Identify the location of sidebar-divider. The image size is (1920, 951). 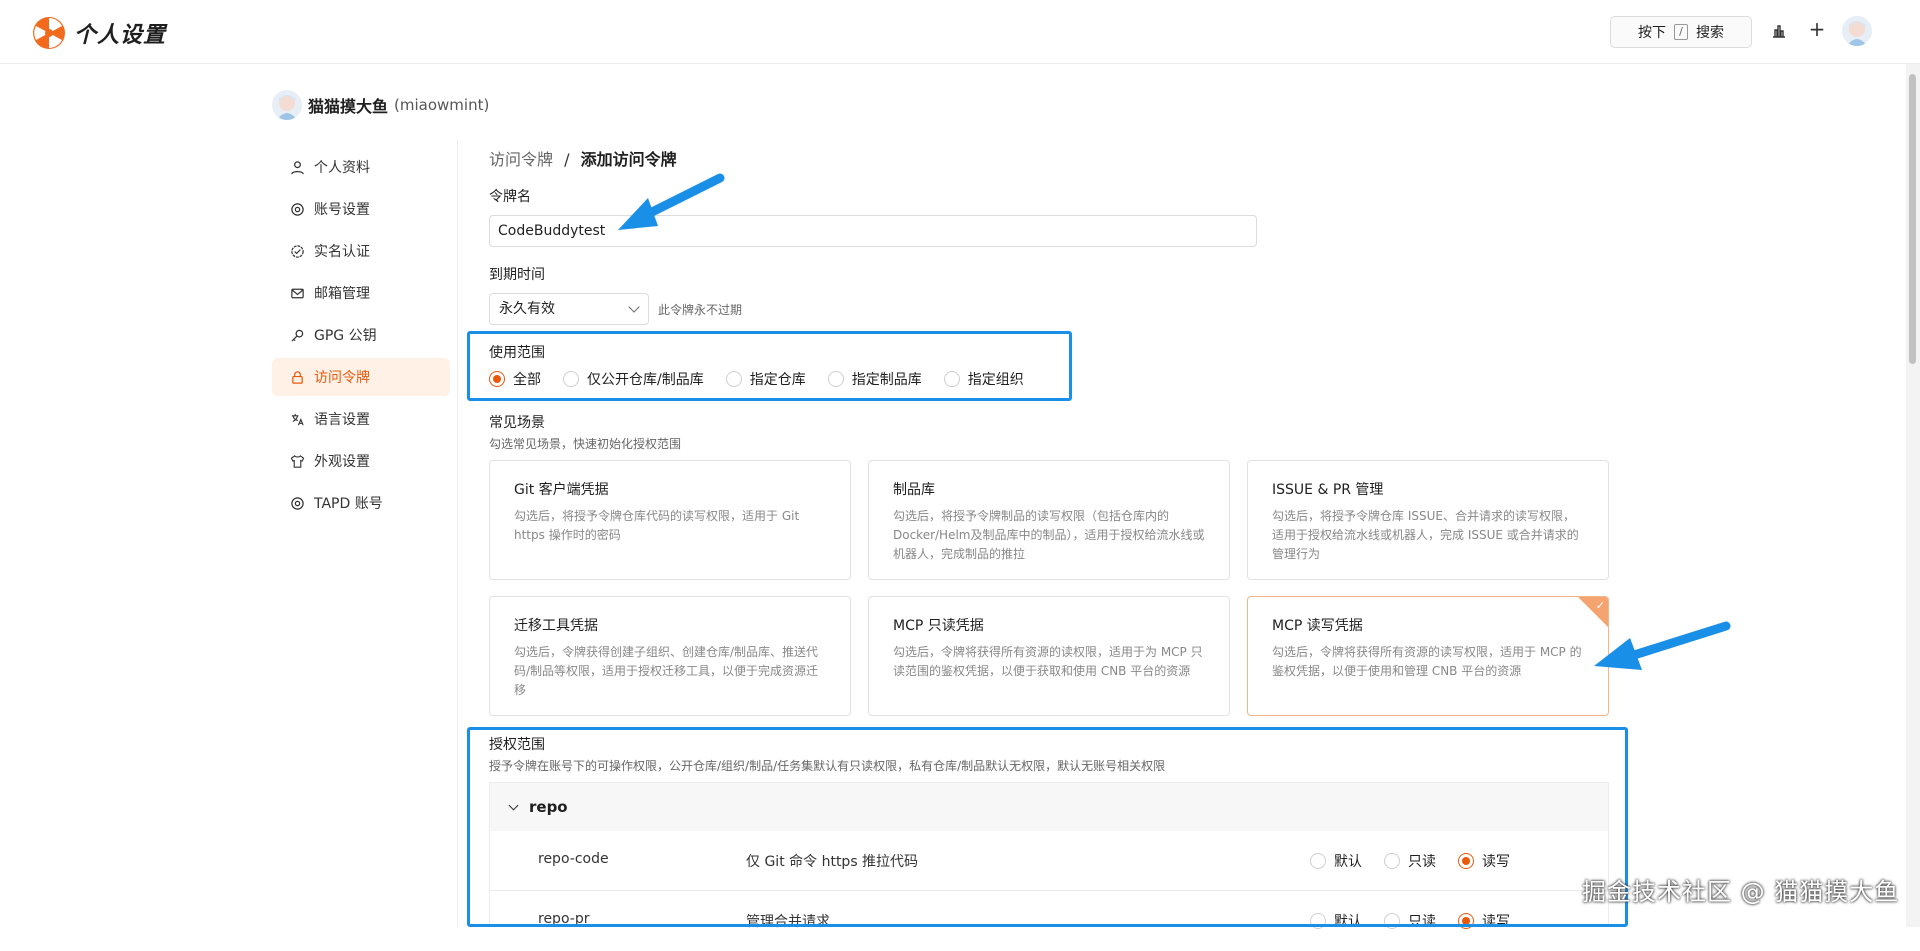
(457, 533).